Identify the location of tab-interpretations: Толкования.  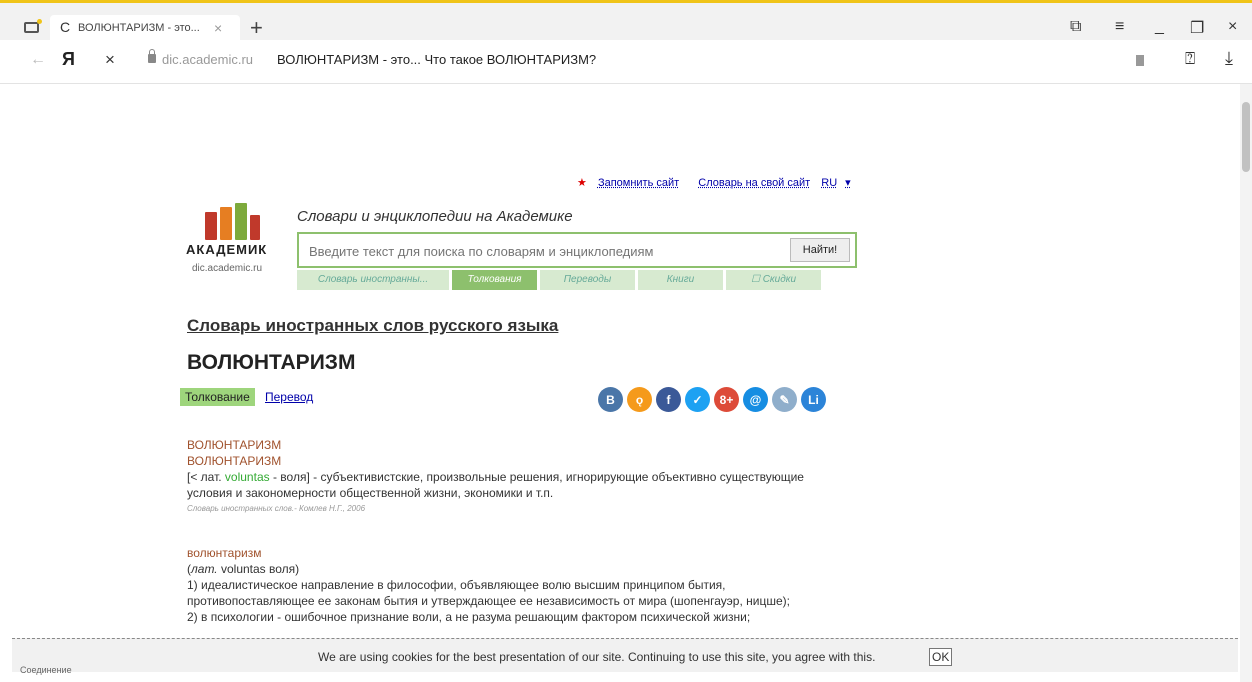
(494, 280).